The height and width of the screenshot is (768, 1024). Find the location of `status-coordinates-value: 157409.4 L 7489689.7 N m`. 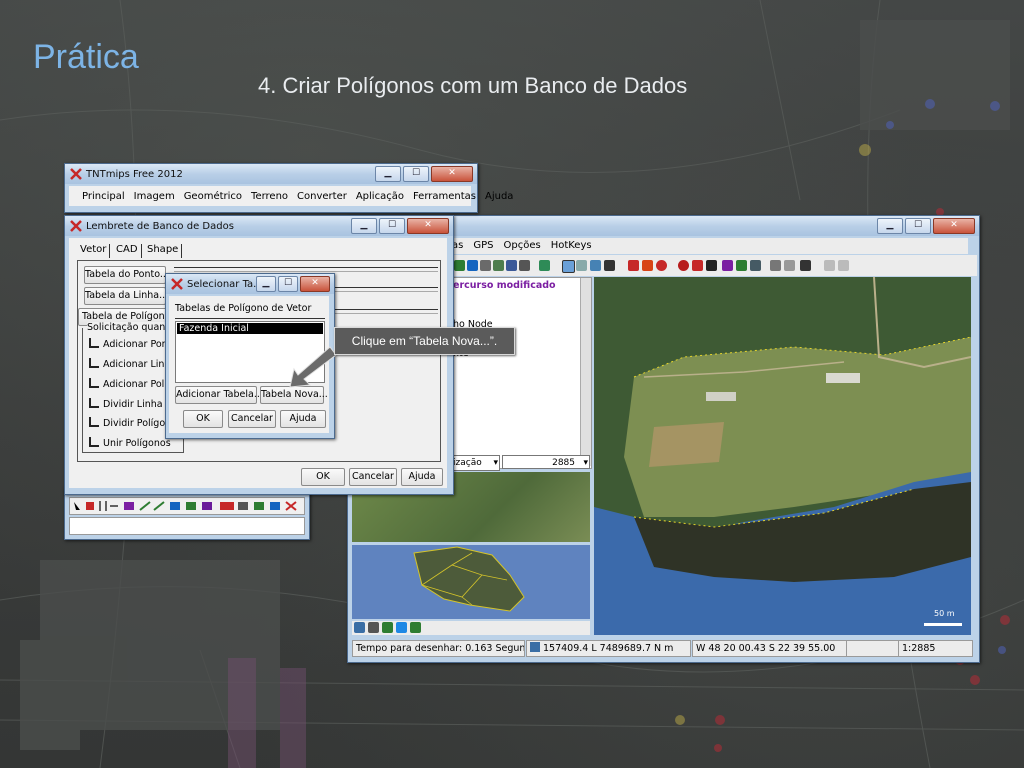

status-coordinates-value: 157409.4 L 7489689.7 N m is located at coordinates (608, 648).